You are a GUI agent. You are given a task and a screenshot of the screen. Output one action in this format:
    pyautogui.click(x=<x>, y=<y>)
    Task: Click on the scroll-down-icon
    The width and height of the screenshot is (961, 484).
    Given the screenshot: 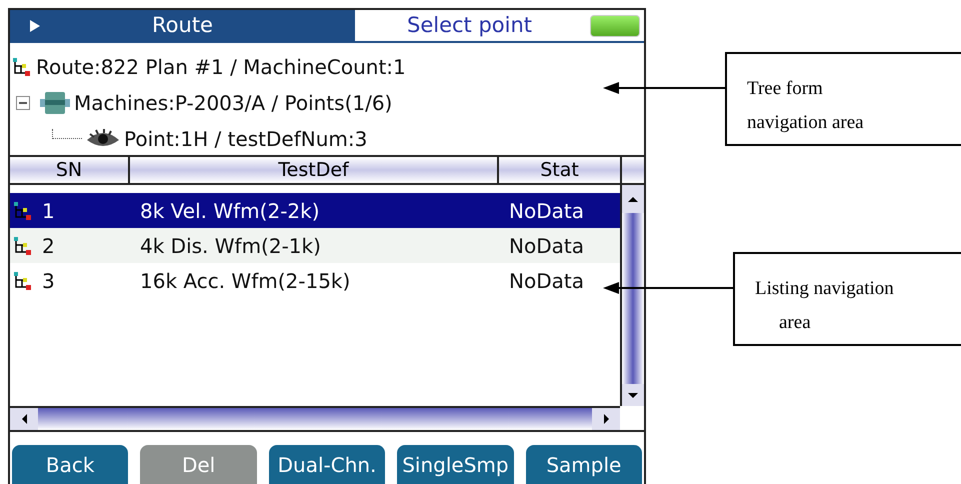 What is the action you would take?
    pyautogui.click(x=633, y=395)
    